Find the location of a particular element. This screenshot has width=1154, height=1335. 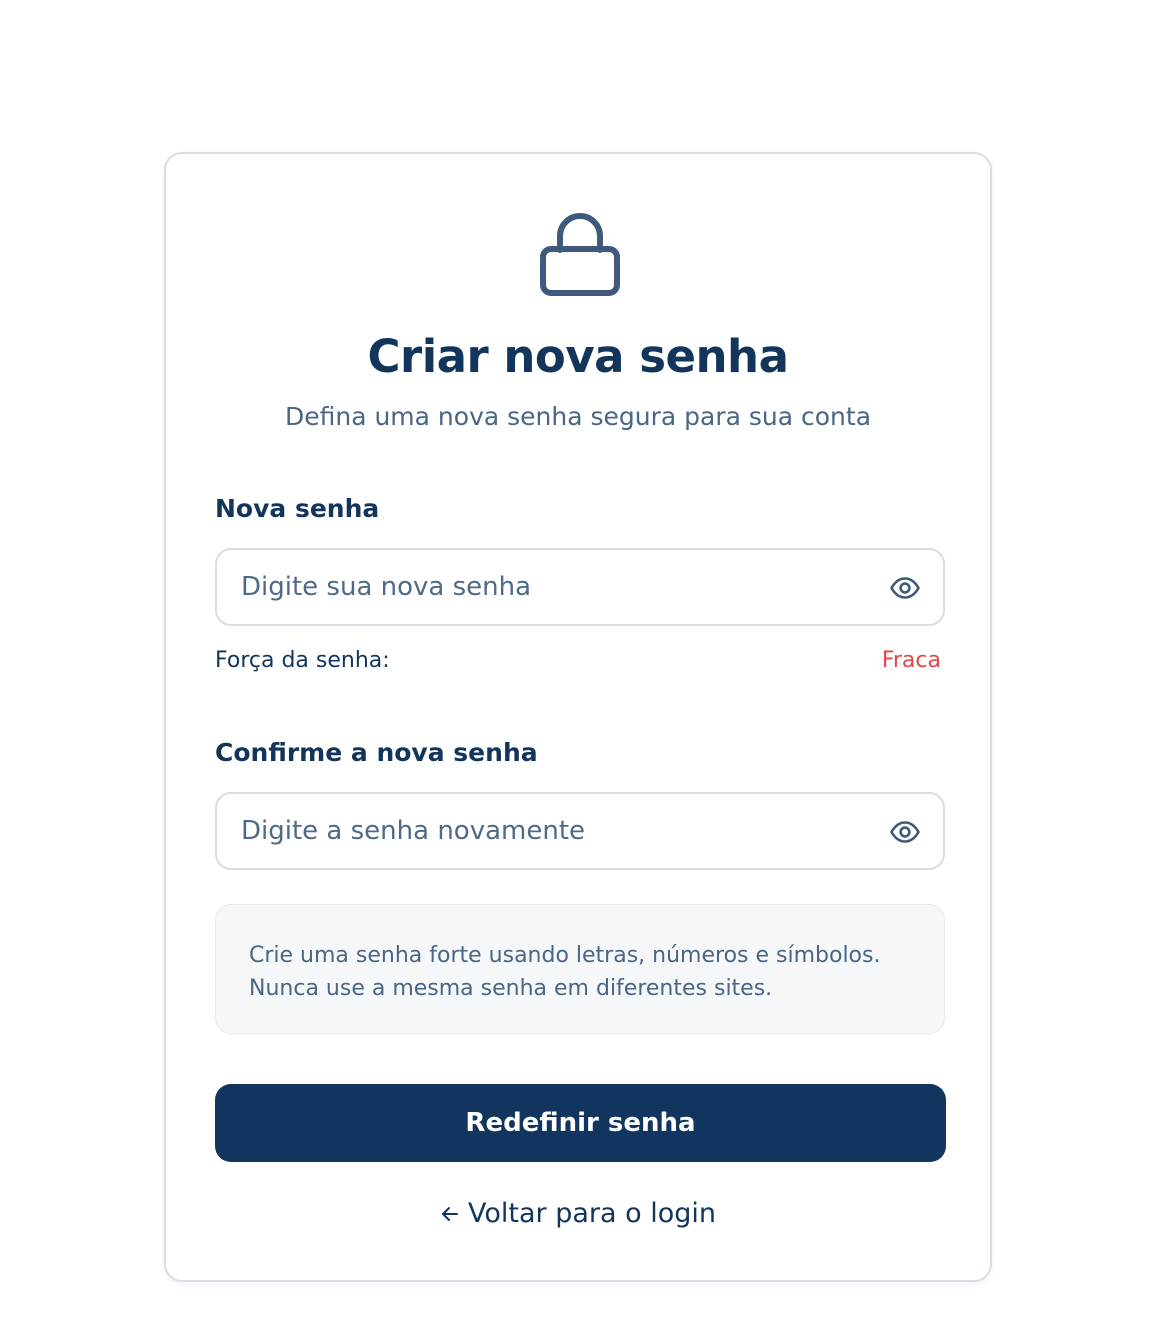

lock-icon is located at coordinates (580, 252).